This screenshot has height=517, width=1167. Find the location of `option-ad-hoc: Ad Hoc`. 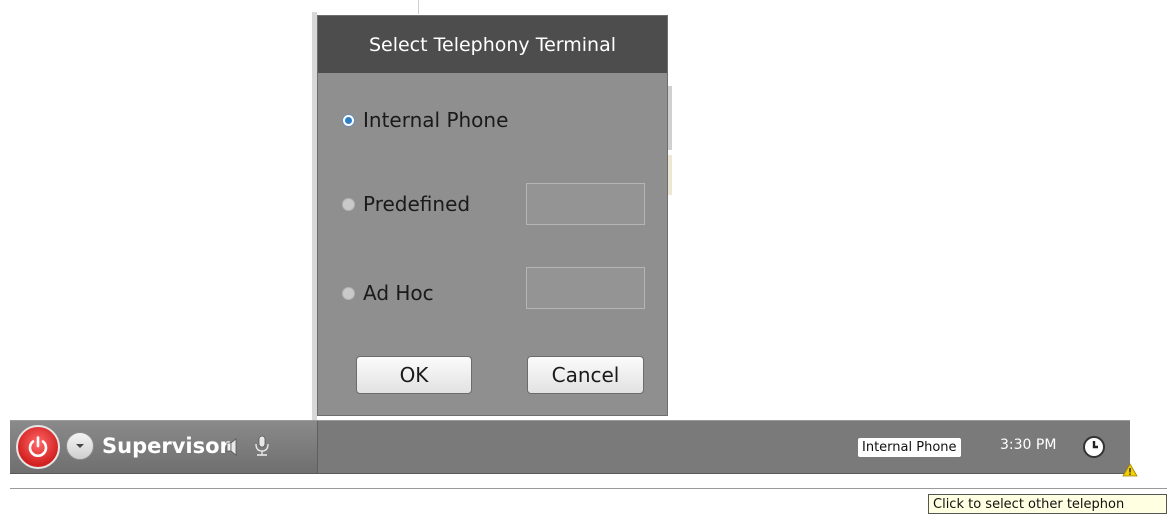

option-ad-hoc: Ad Hoc is located at coordinates (388, 293).